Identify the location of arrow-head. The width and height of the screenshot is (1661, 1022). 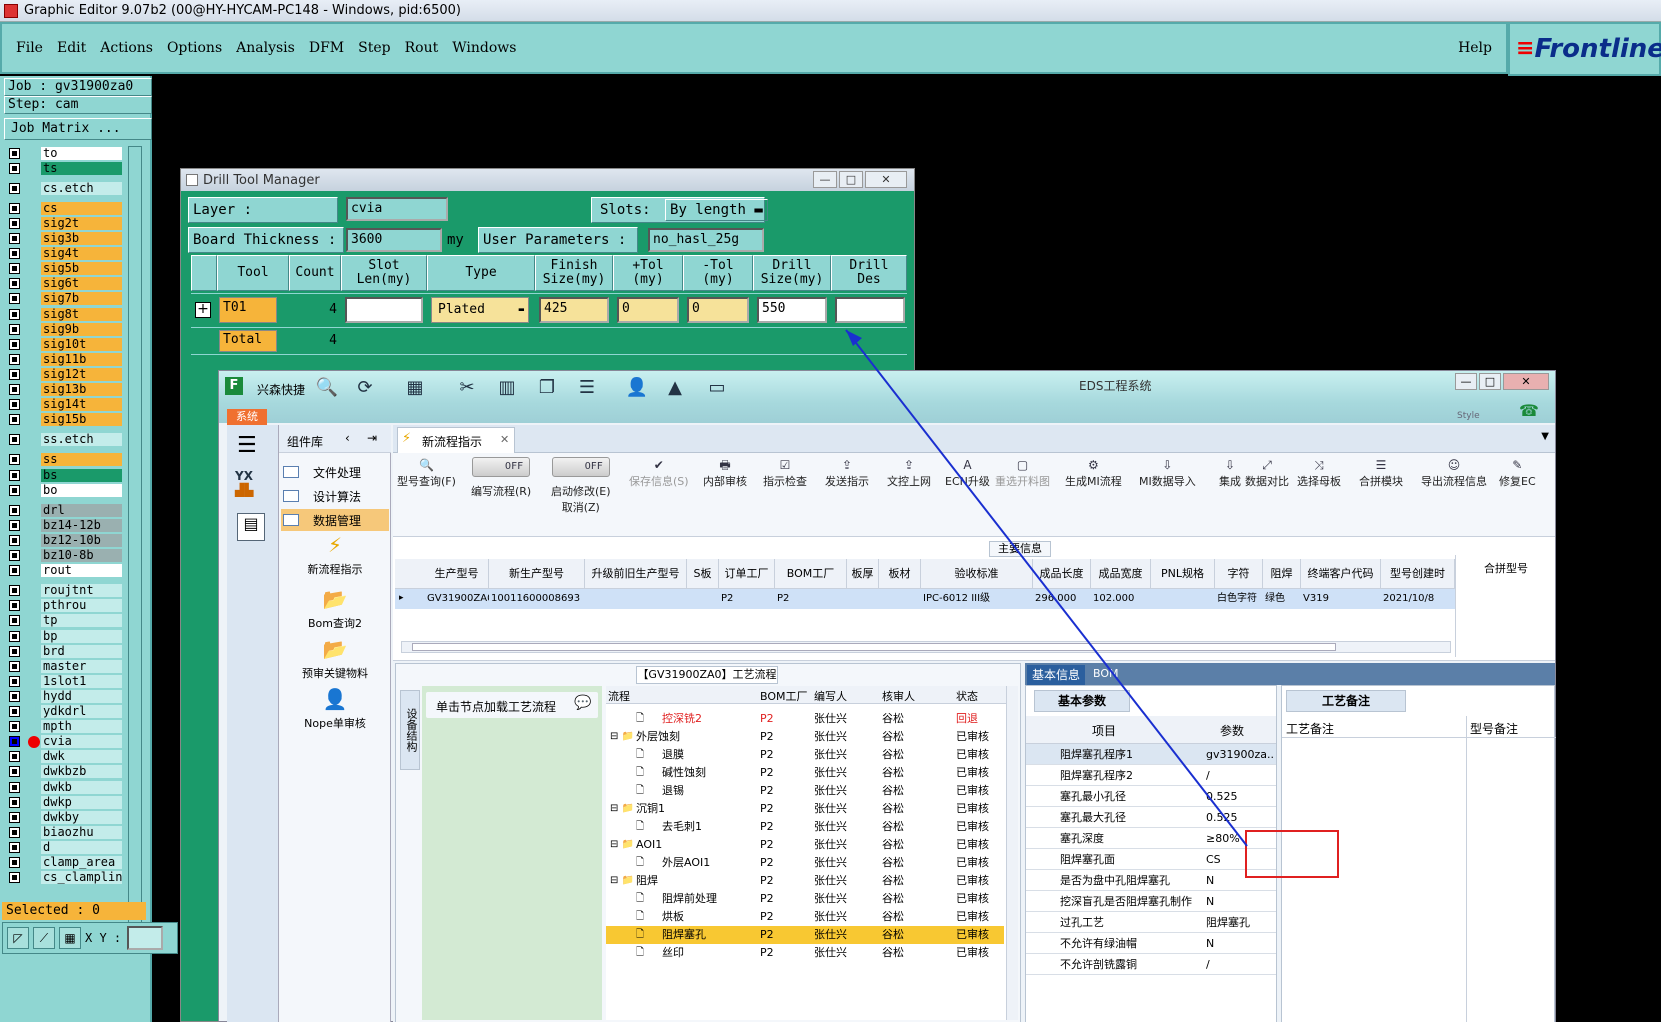
(854, 338).